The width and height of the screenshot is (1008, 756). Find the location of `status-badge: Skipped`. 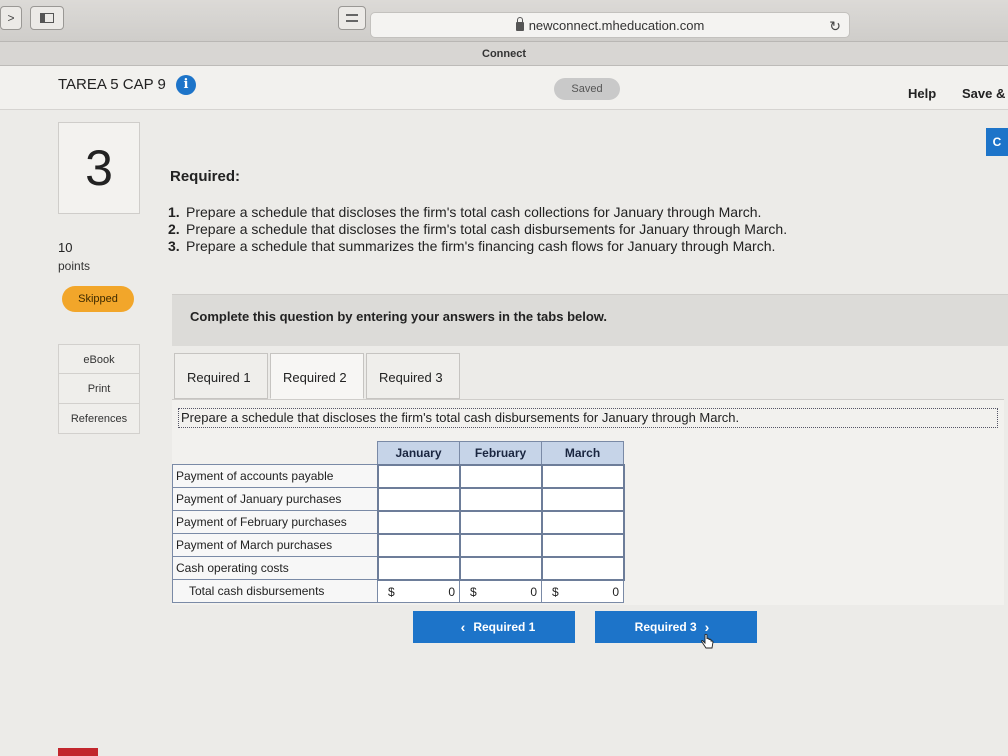

status-badge: Skipped is located at coordinates (98, 299).